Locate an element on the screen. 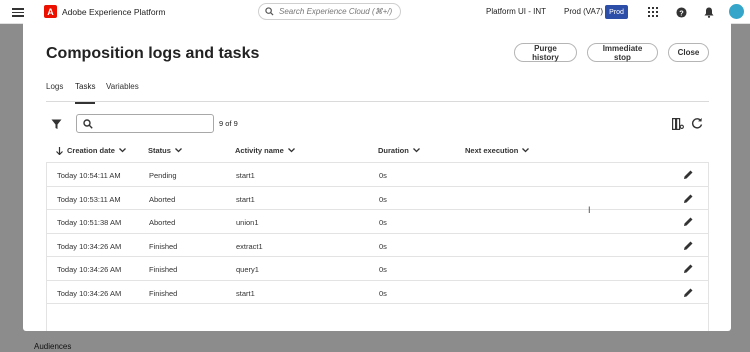  org-switcher: Prod (VA7) is located at coordinates (583, 11).